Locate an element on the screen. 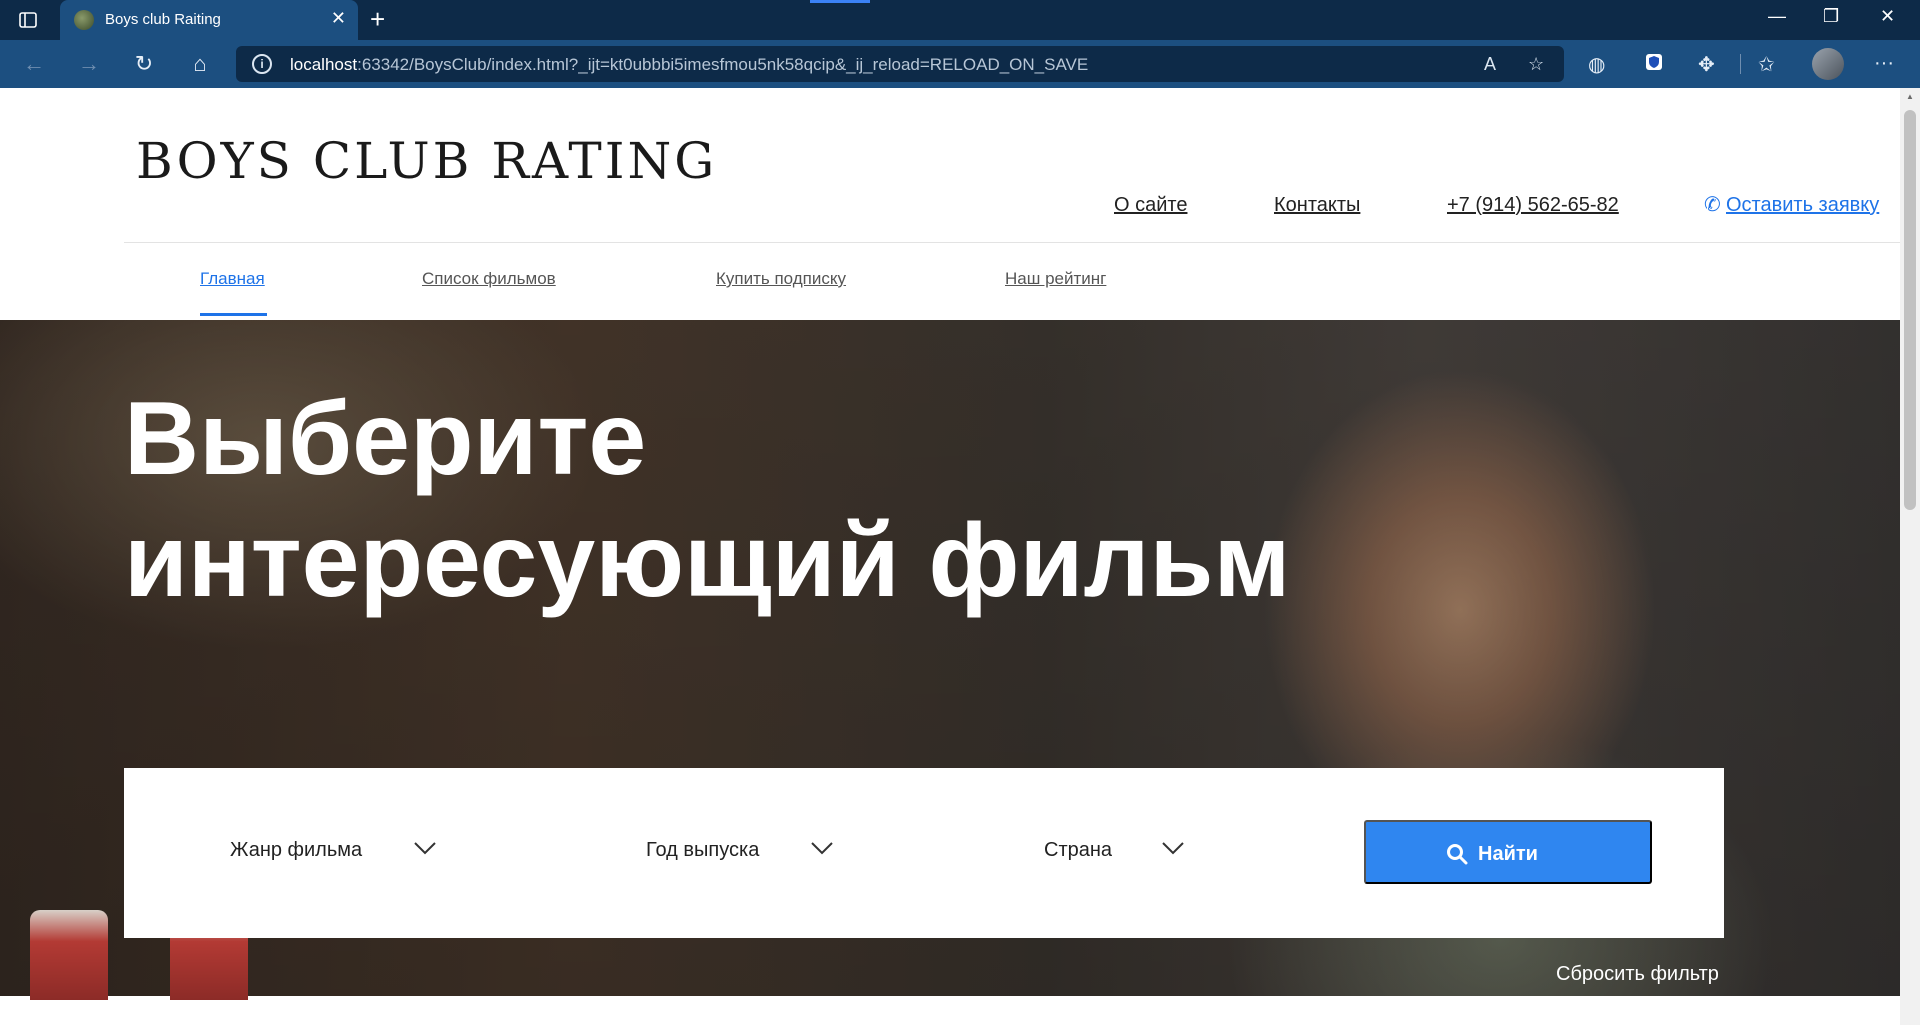 Image resolution: width=1920 pixels, height=1025 pixels. toolbar-separator is located at coordinates (1740, 64).